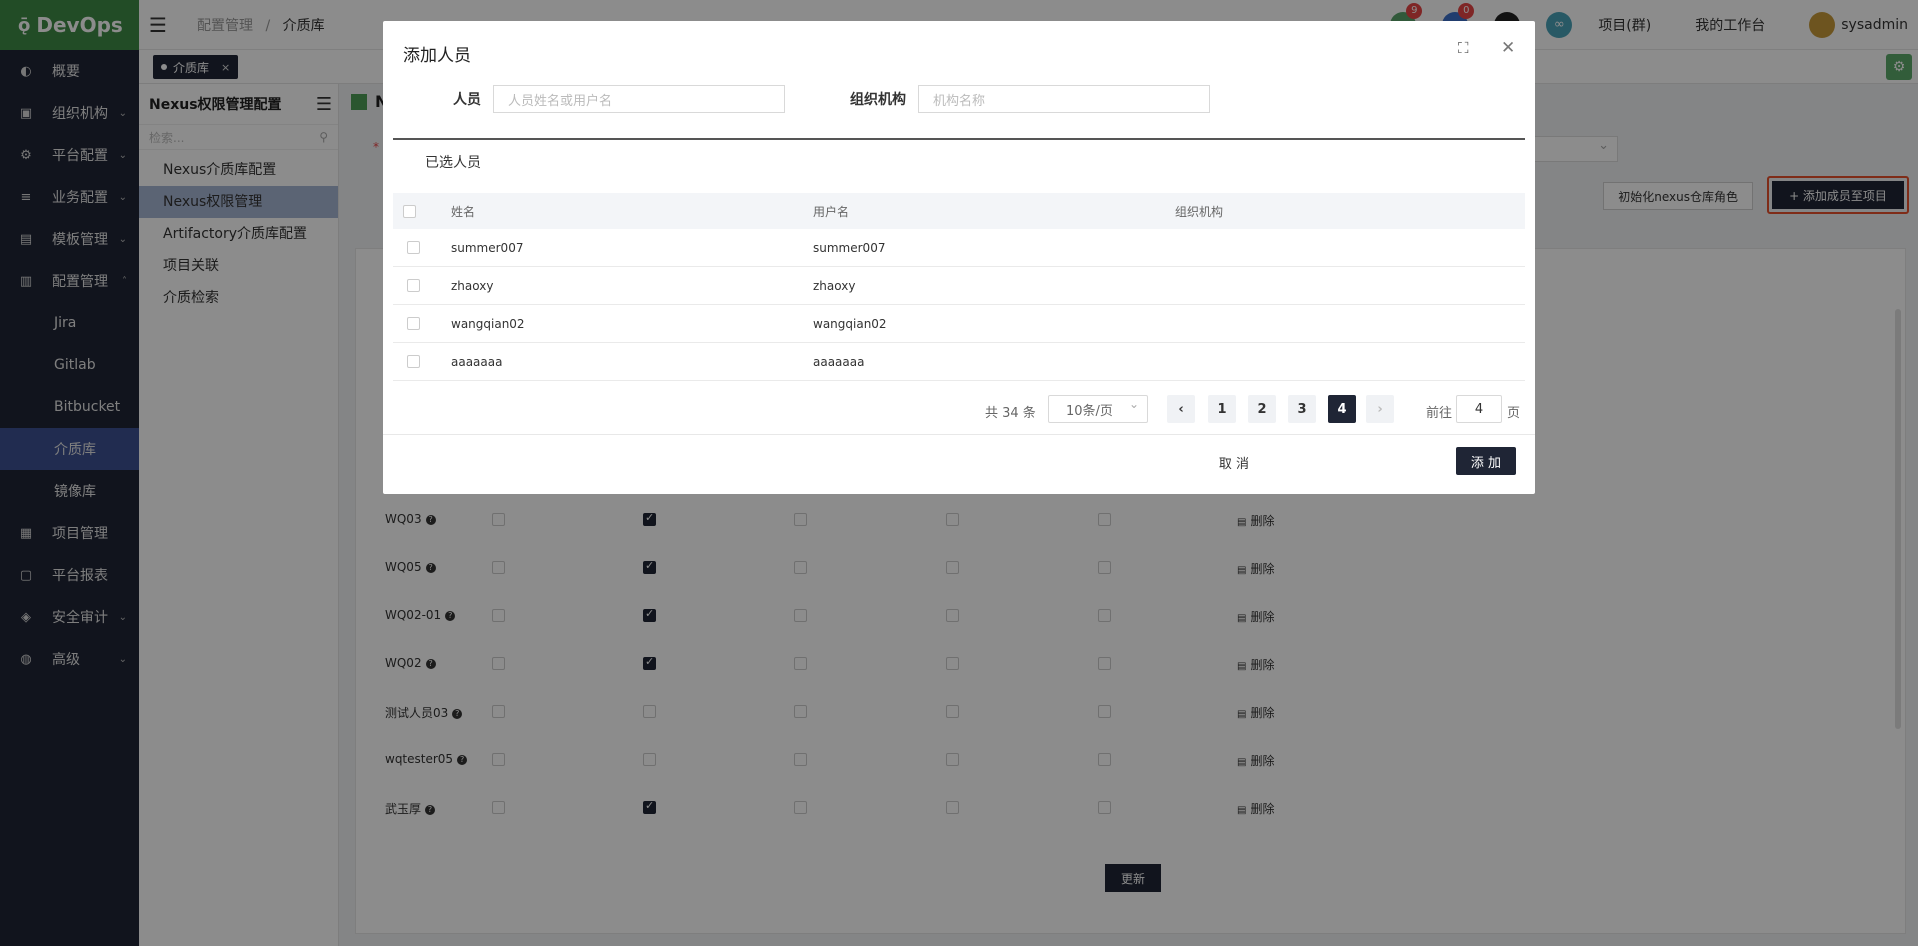  I want to click on page-1-button: 1, so click(1222, 409).